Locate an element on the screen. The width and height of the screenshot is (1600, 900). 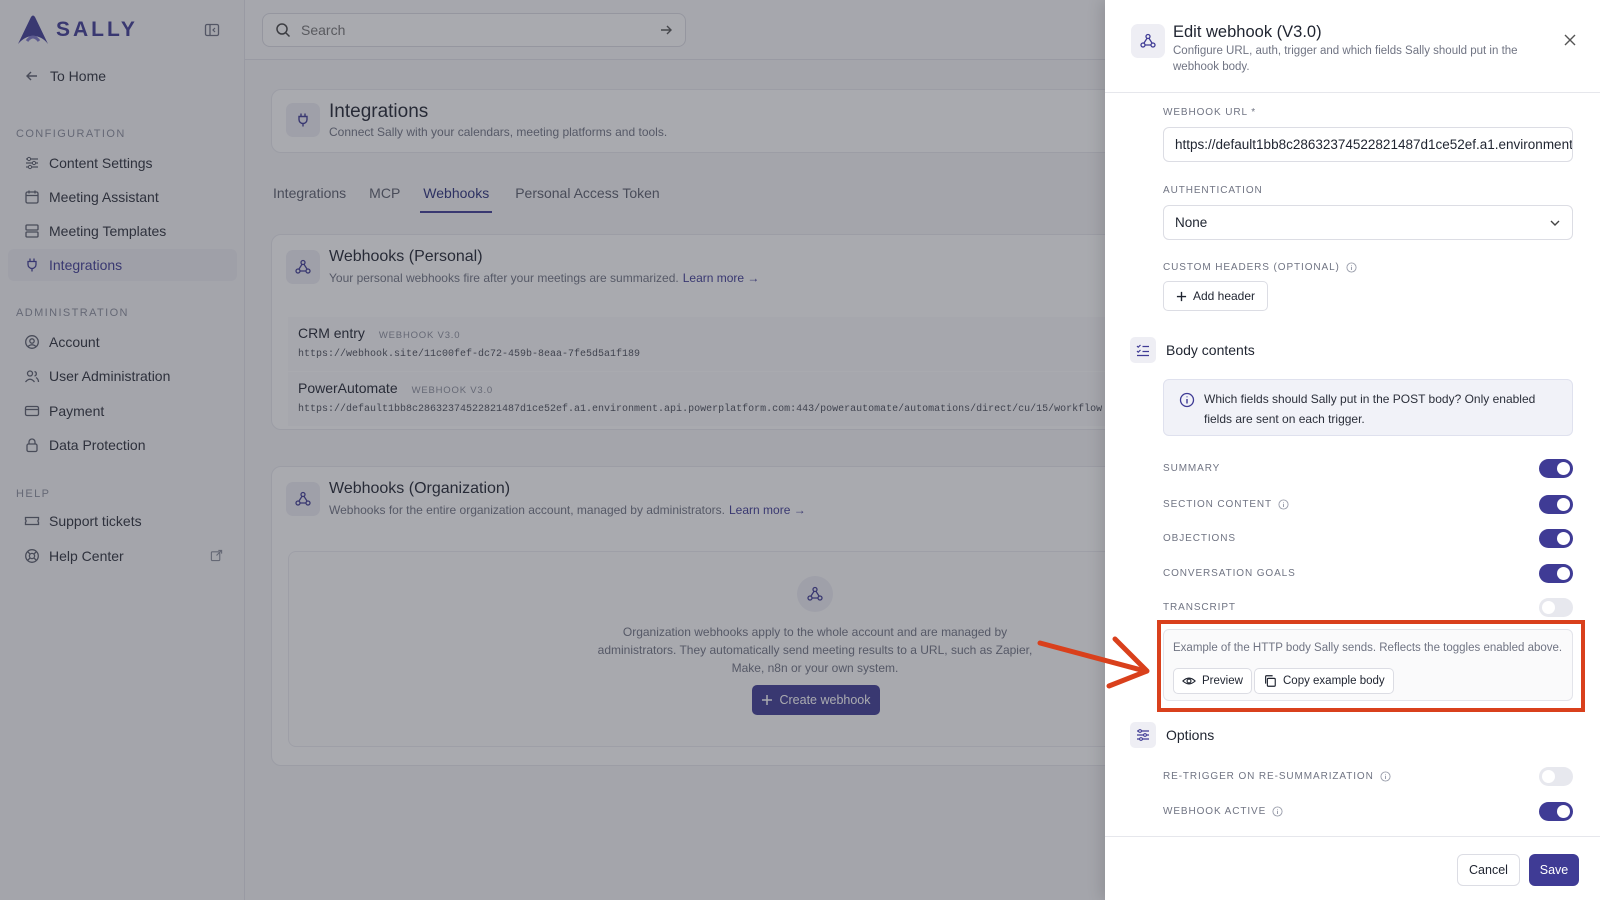
webhook-active-label-row: WEBHOOK ACTIVE is located at coordinates (1223, 811).